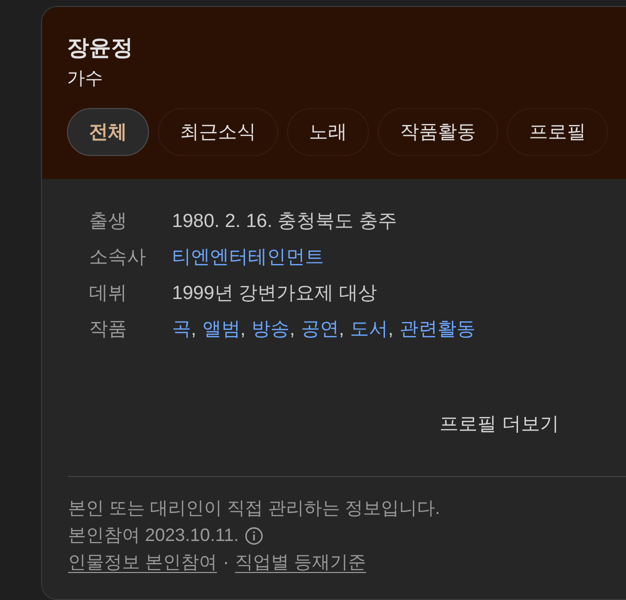 The height and width of the screenshot is (600, 626). I want to click on notice-text: 본인 또는 대리인이 직접 관리하는 정보입니다., so click(255, 508).